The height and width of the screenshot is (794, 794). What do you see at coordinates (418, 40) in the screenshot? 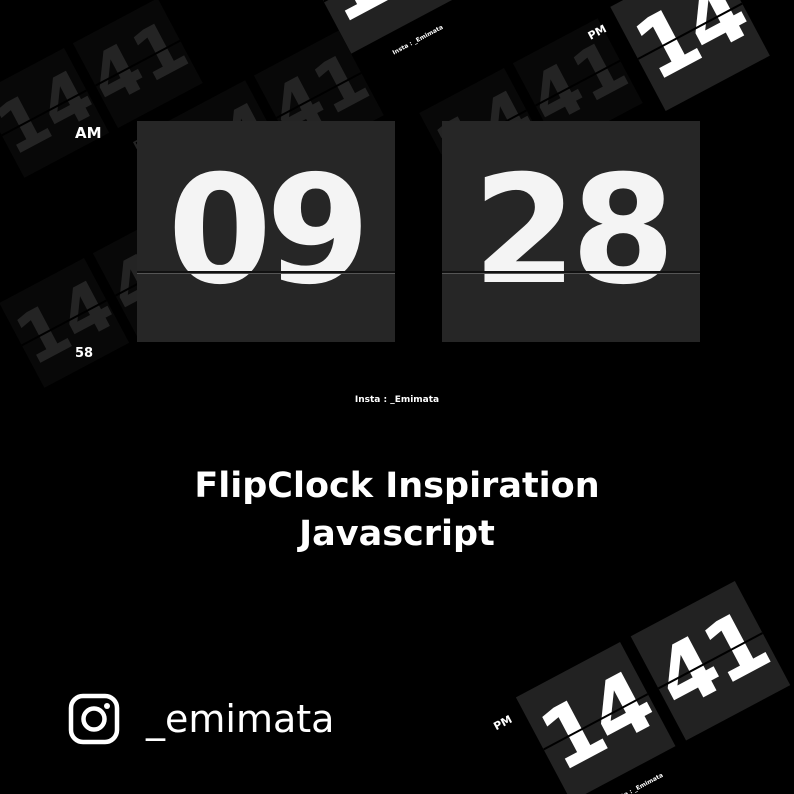
I see `corner-credit: Insta : _Emimata` at bounding box center [418, 40].